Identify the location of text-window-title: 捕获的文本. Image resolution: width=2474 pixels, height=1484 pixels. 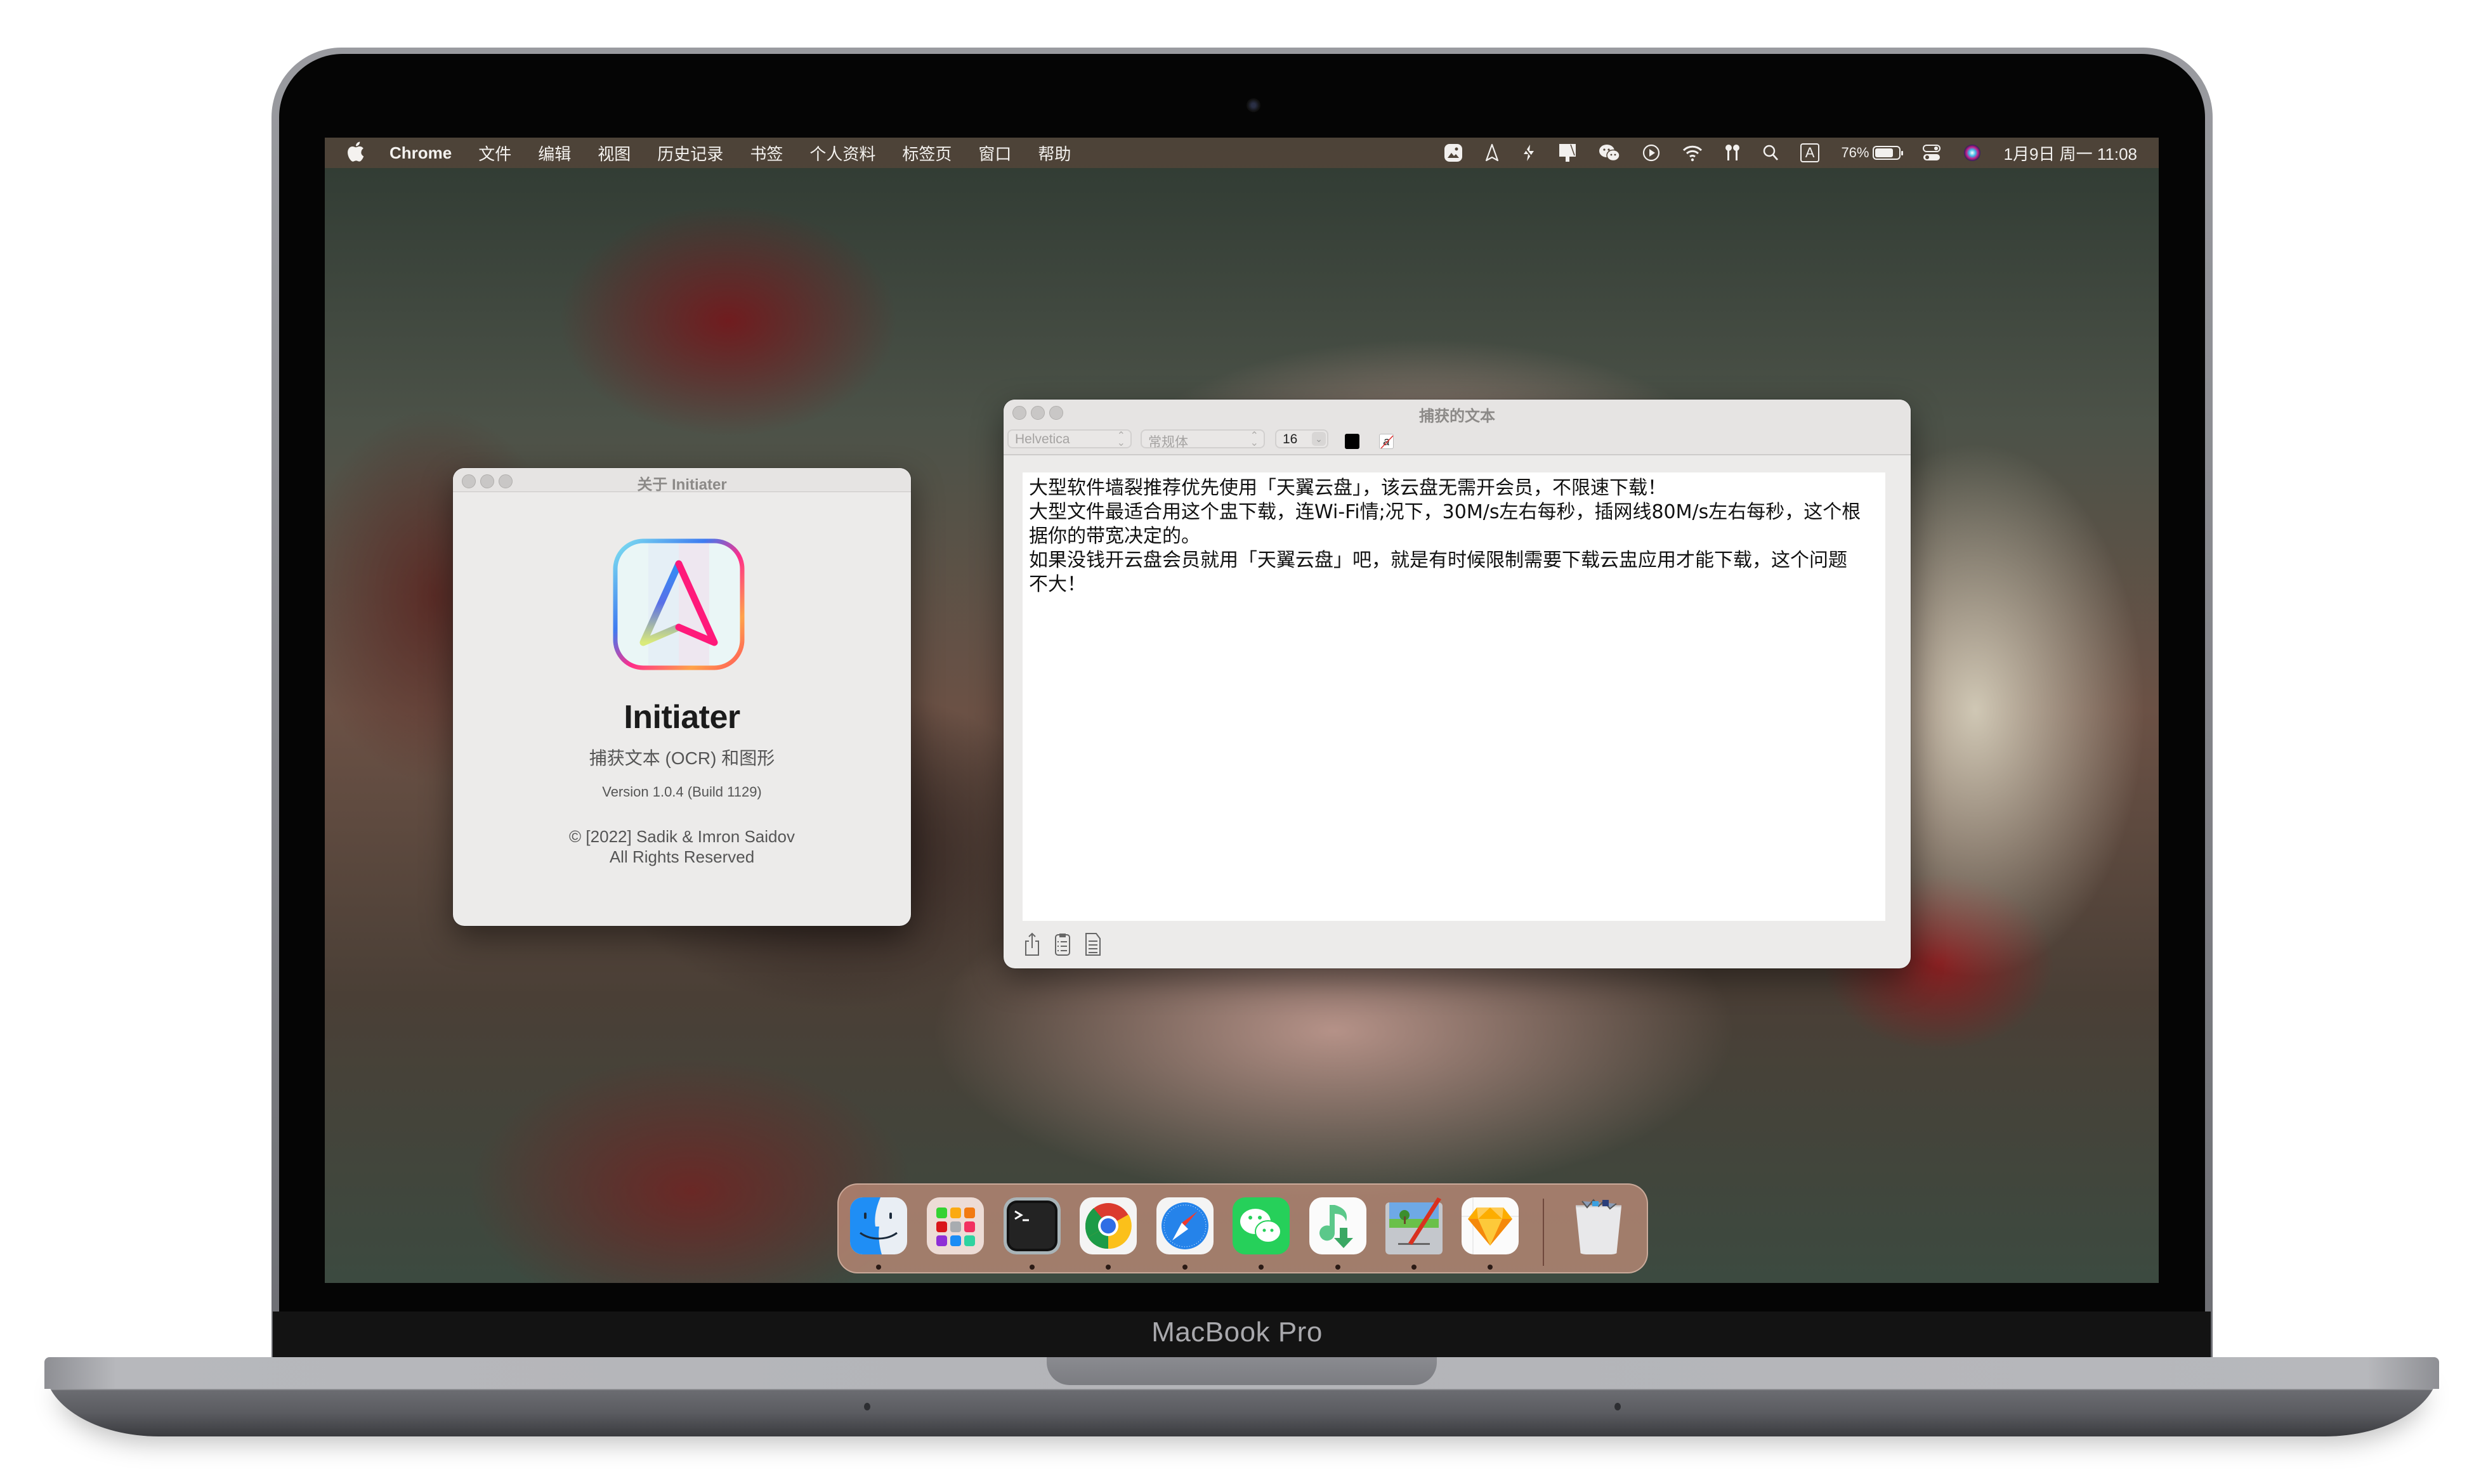
(1457, 416).